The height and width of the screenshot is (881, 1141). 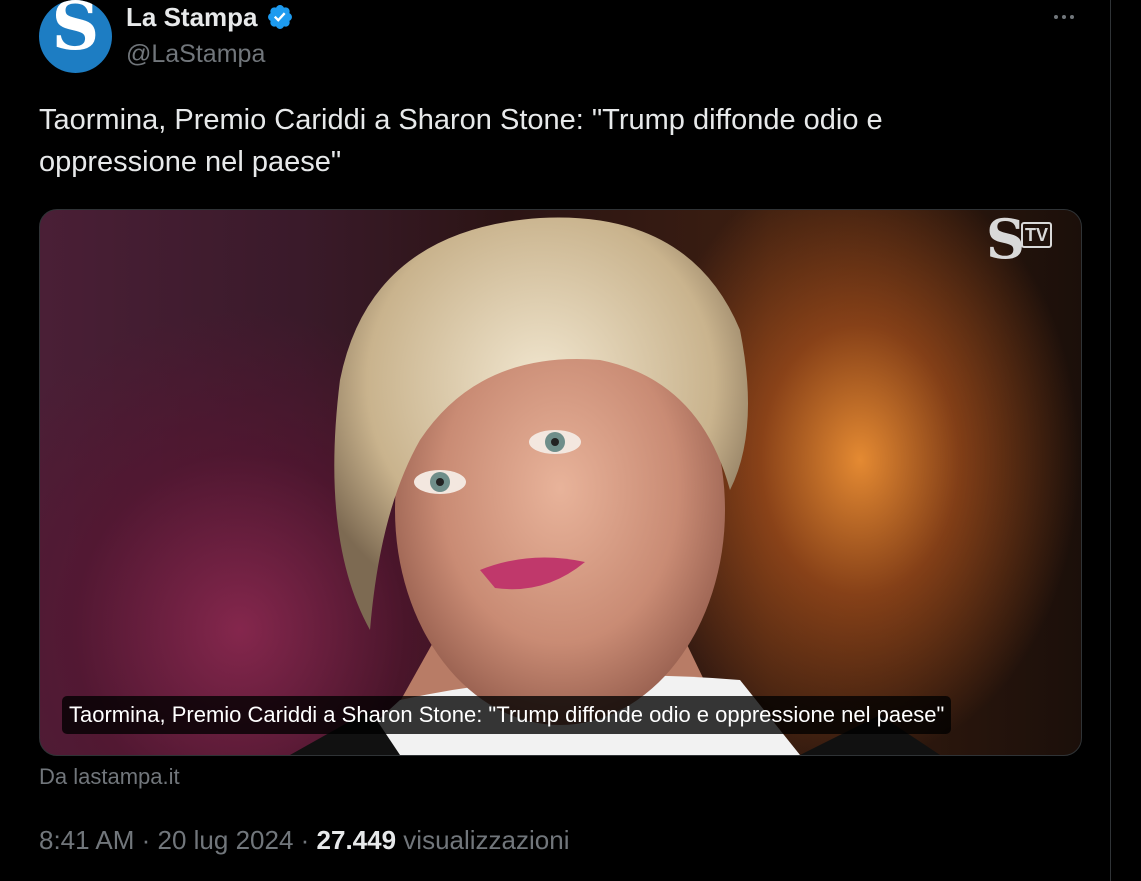 I want to click on views-label: visualizzazioni, so click(x=486, y=840).